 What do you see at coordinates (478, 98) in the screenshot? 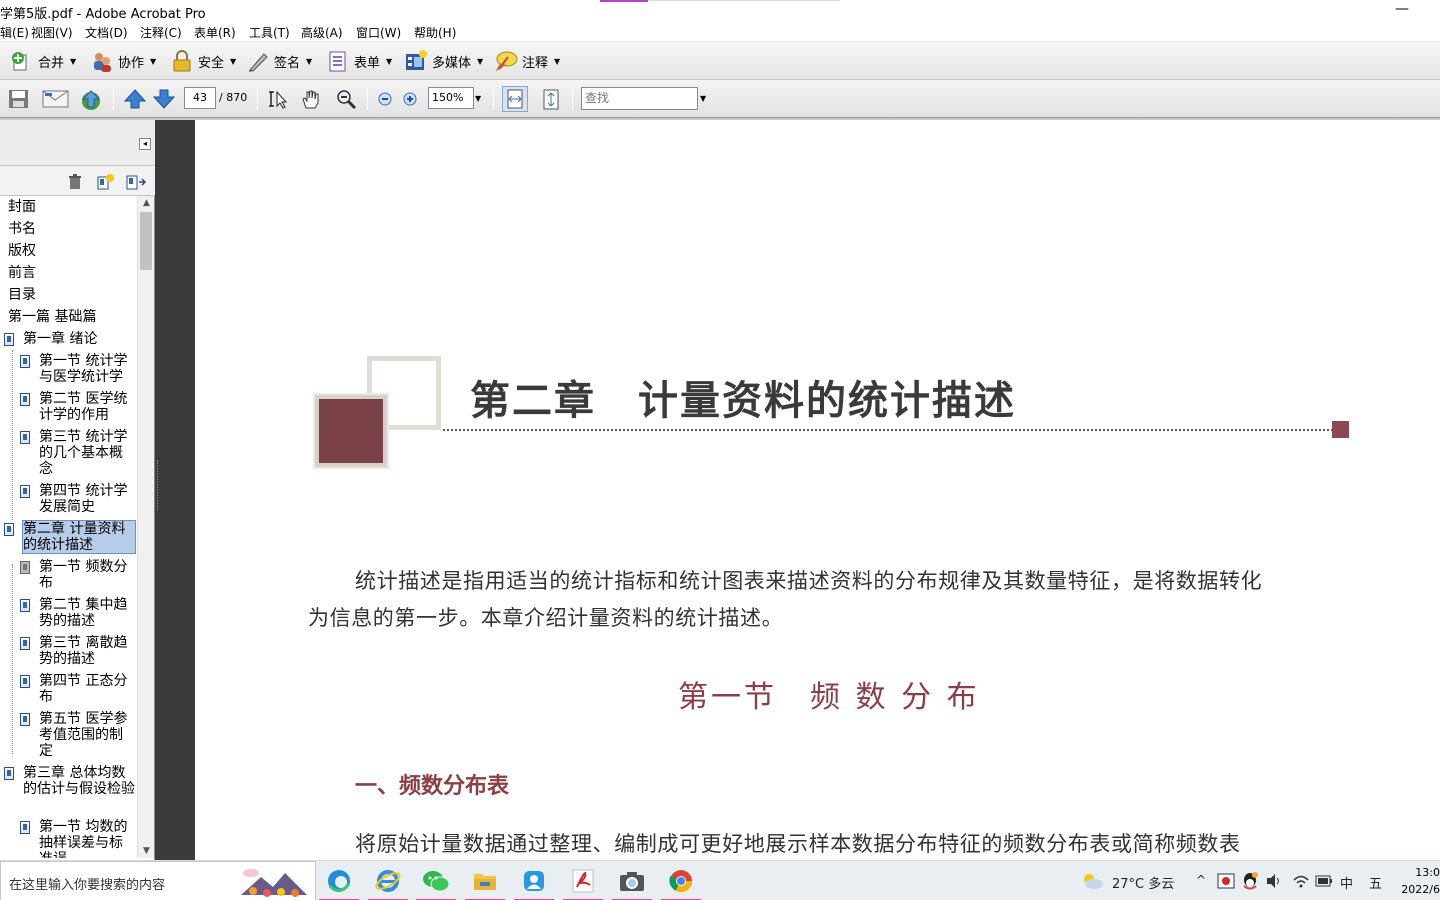
I see `zoom-dropdown-icon: ▼` at bounding box center [478, 98].